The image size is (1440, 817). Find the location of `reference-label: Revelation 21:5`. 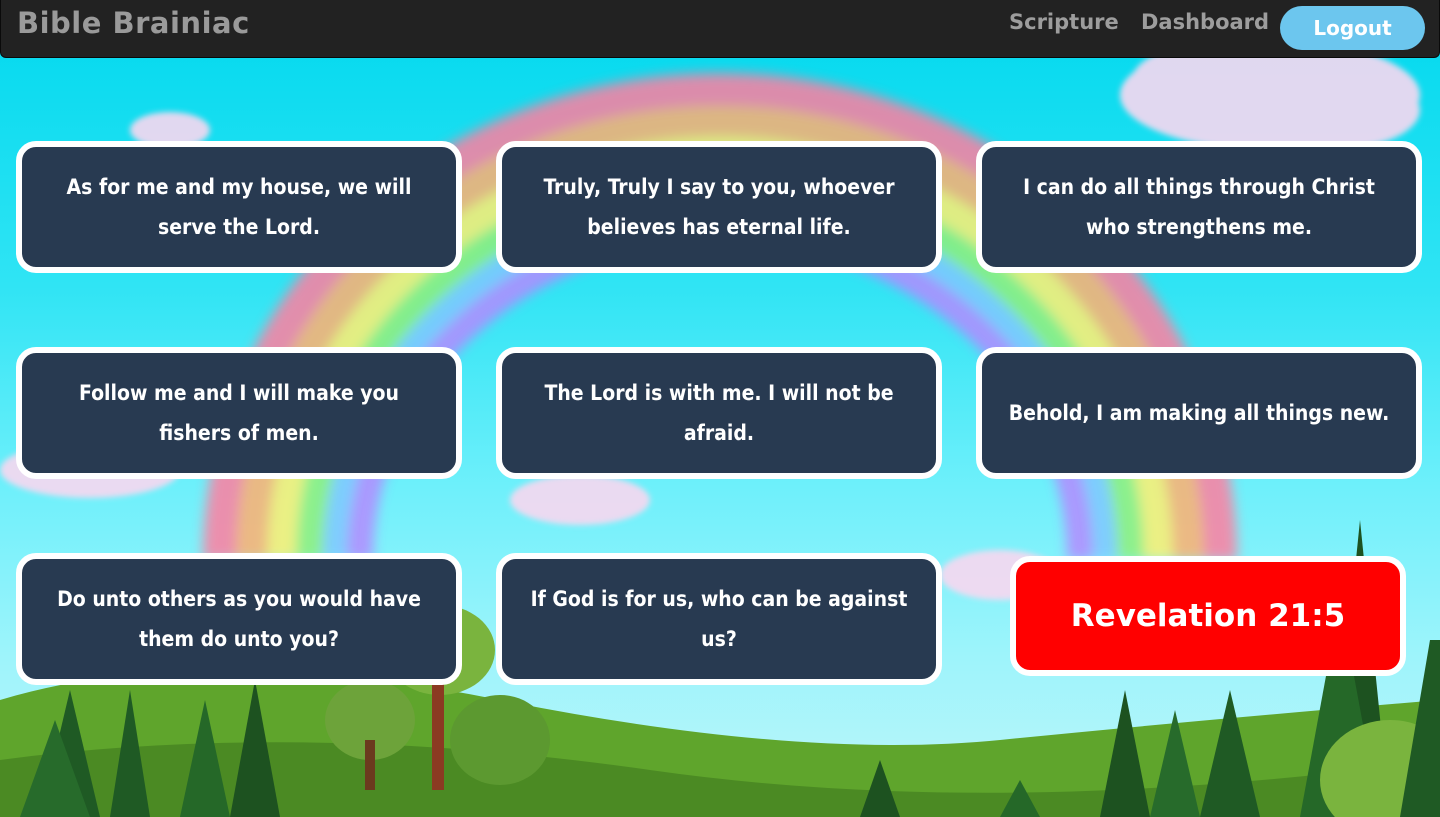

reference-label: Revelation 21:5 is located at coordinates (1208, 616).